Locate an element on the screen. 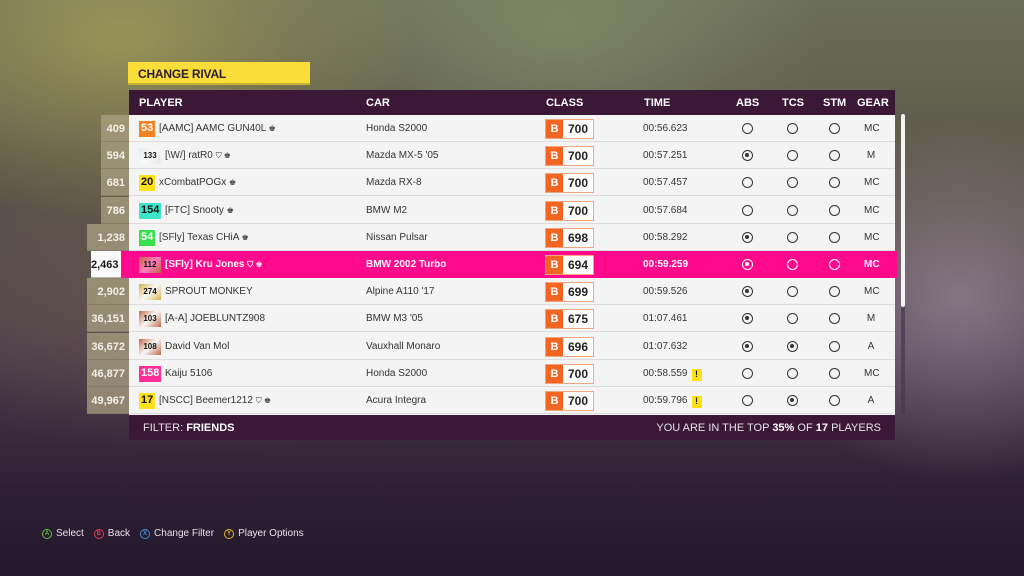 This screenshot has height=576, width=1024. level-badge: 20 is located at coordinates (147, 183).